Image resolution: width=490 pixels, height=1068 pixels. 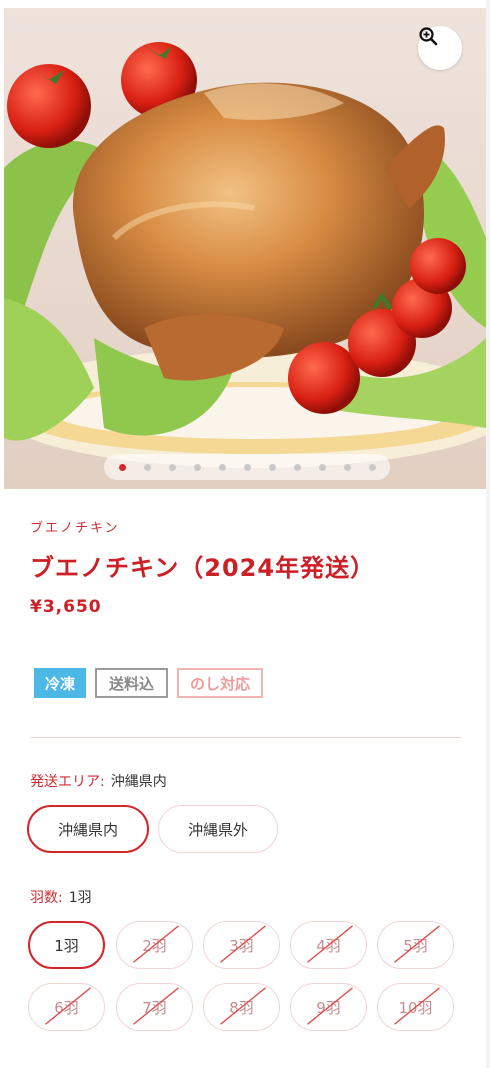 I want to click on zoom-in-icon, so click(x=428, y=36).